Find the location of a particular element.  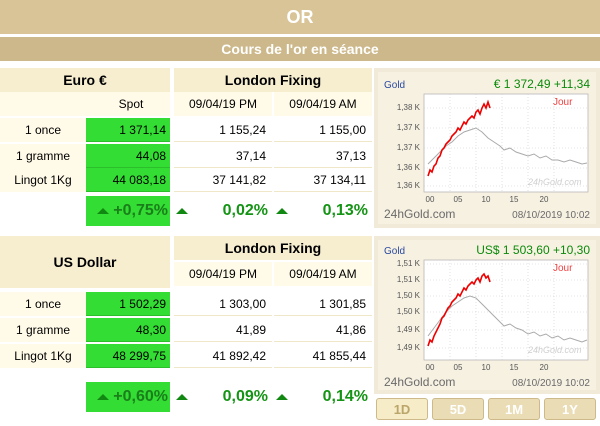

usd-am-value: 41 855,44 is located at coordinates (323, 356).